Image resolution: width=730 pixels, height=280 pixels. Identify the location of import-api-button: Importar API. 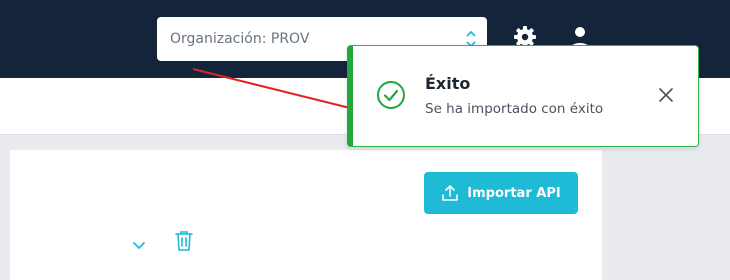
(501, 193).